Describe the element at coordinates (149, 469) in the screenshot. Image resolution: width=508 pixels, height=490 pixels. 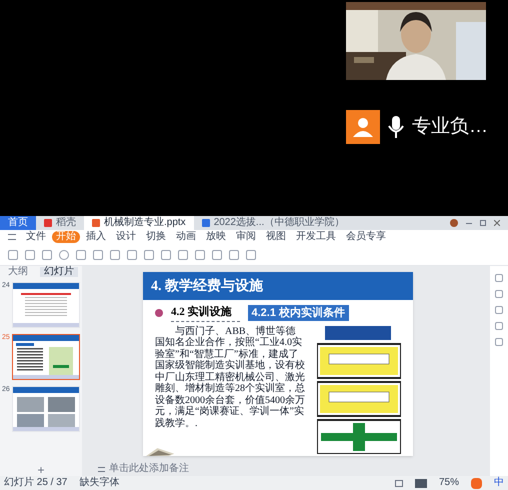
I see `notes-placeholder: 单击此处添加备注` at that location.